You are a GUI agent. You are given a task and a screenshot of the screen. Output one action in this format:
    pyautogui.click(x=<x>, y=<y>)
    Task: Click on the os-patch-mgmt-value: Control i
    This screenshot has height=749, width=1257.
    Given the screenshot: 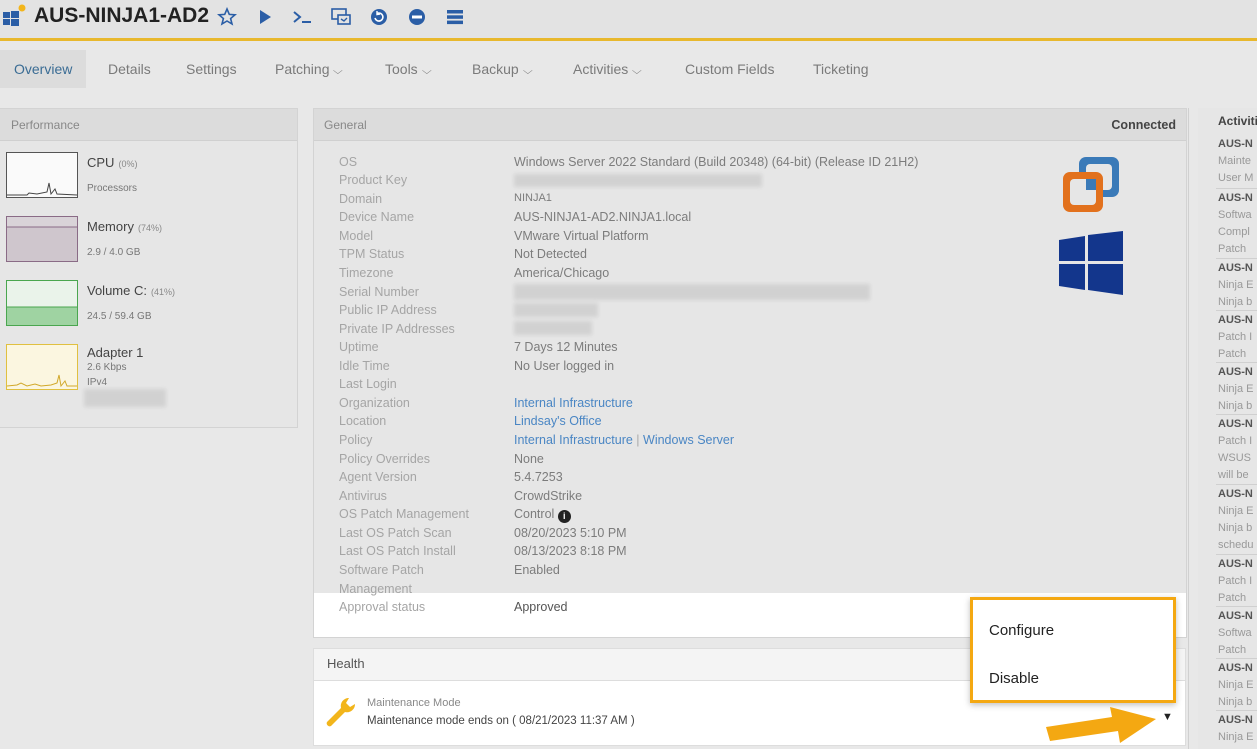 What is the action you would take?
    pyautogui.click(x=542, y=515)
    